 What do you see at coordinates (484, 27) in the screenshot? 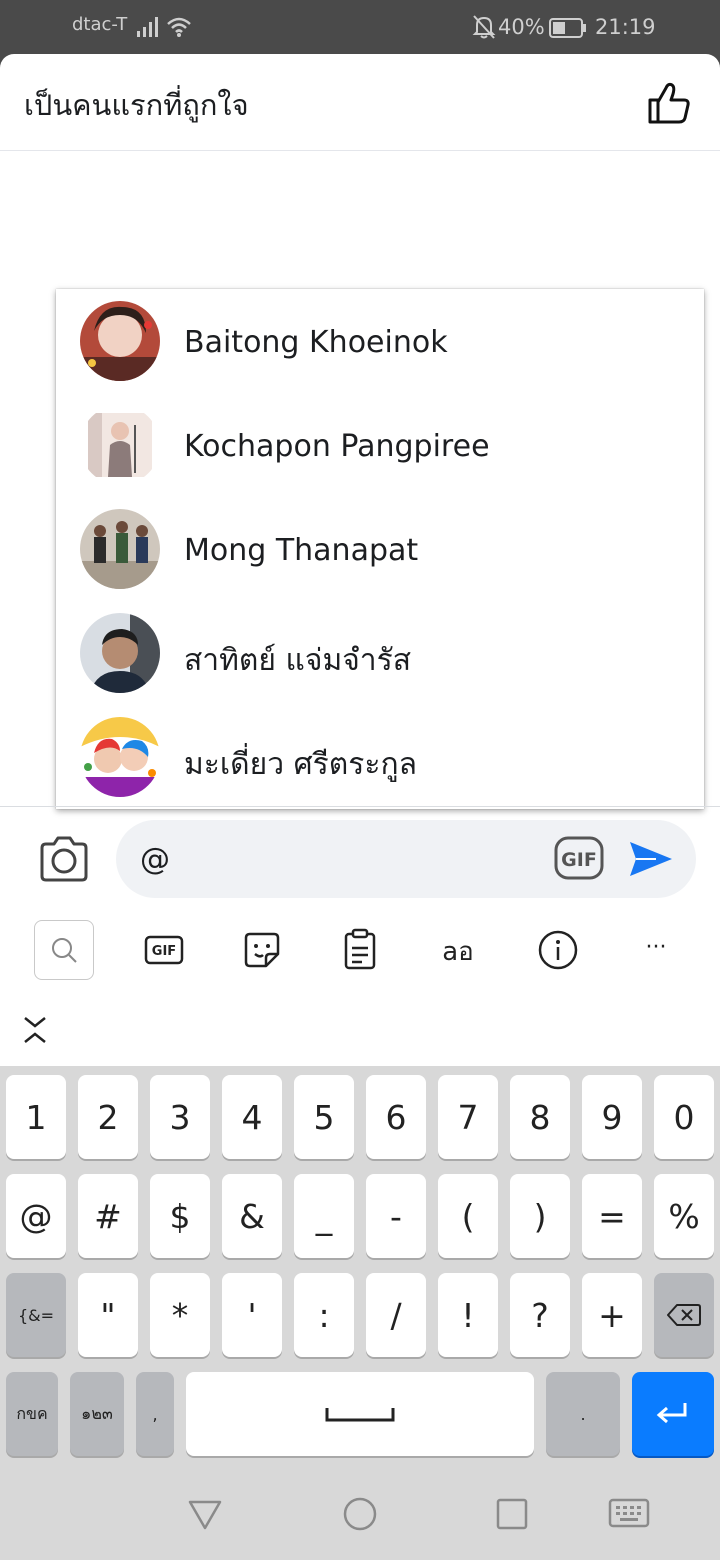
I see `bell-off-icon` at bounding box center [484, 27].